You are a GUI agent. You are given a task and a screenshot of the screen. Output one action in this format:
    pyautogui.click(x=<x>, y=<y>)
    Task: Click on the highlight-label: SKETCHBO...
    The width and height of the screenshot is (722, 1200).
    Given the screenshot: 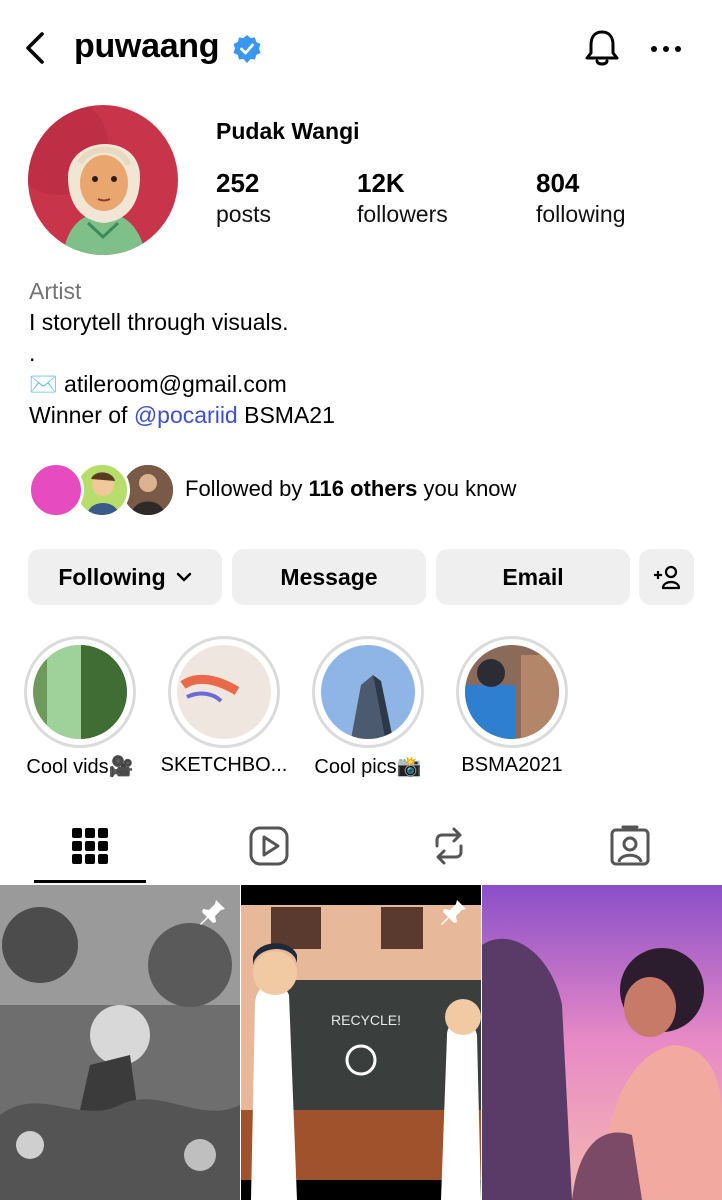 What is the action you would take?
    pyautogui.click(x=224, y=765)
    